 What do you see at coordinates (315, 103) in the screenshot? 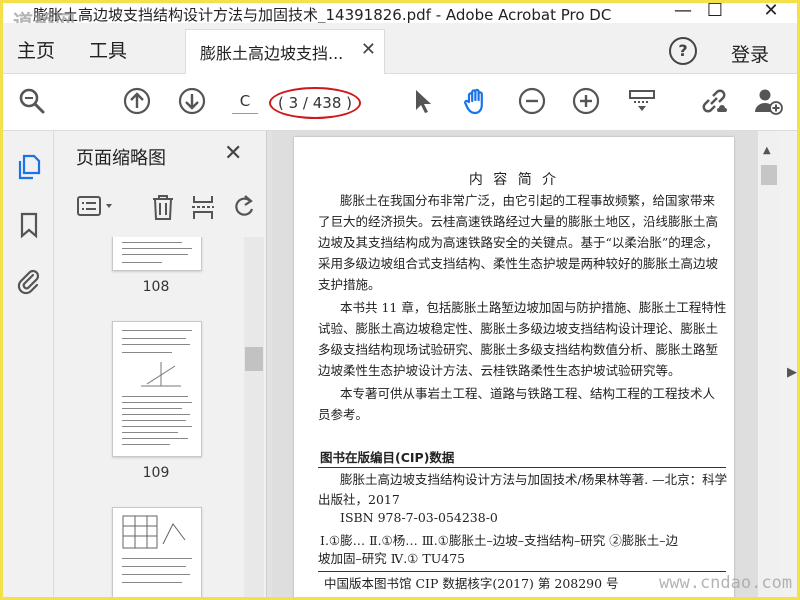
I see `page-count-indicator: ( 3 / 438 )` at bounding box center [315, 103].